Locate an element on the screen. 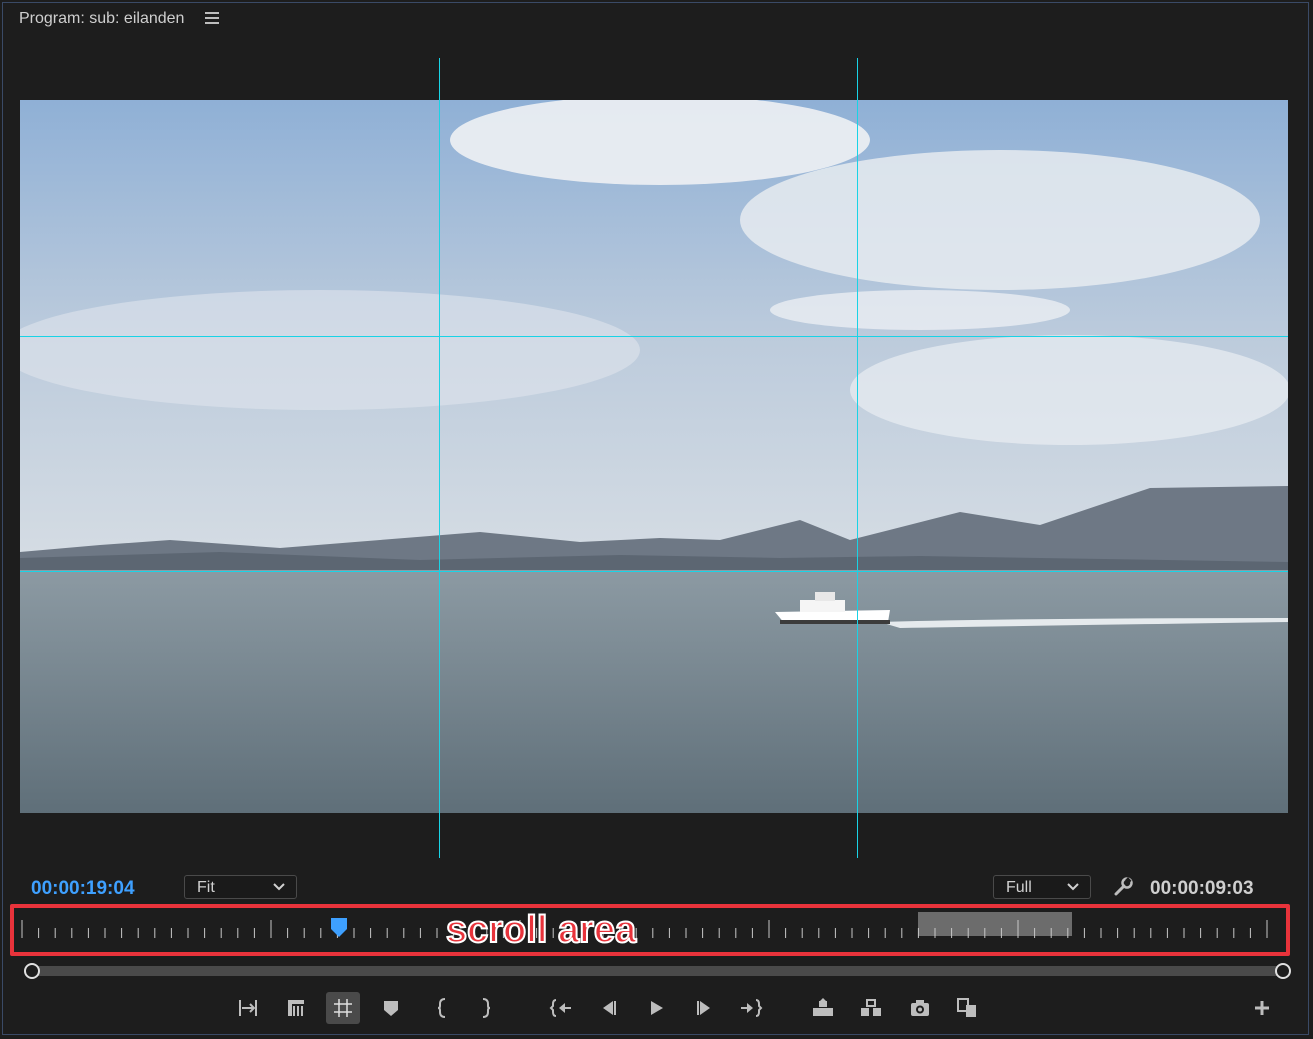 This screenshot has height=1039, width=1313. add-button-icon is located at coordinates (1262, 1008).